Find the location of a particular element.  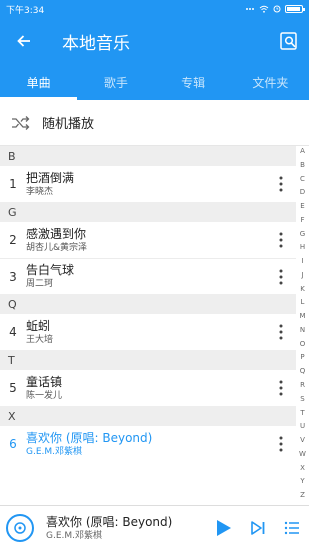

song-row: 3 告白气球 周二珂 is located at coordinates (148, 276).